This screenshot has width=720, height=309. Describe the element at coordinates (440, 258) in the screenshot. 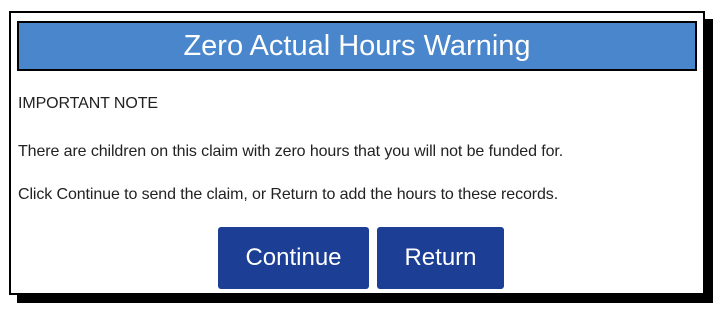

I see `return-button: Return` at that location.